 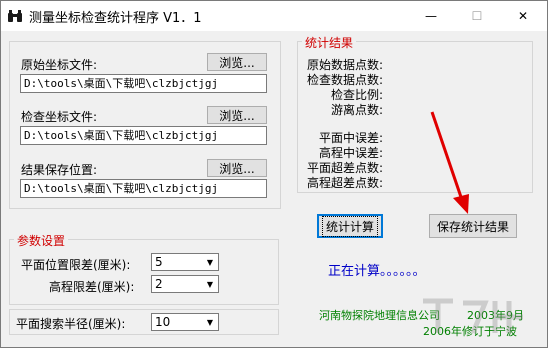 What do you see at coordinates (41, 240) in the screenshot?
I see `params-legend: 参数设置` at bounding box center [41, 240].